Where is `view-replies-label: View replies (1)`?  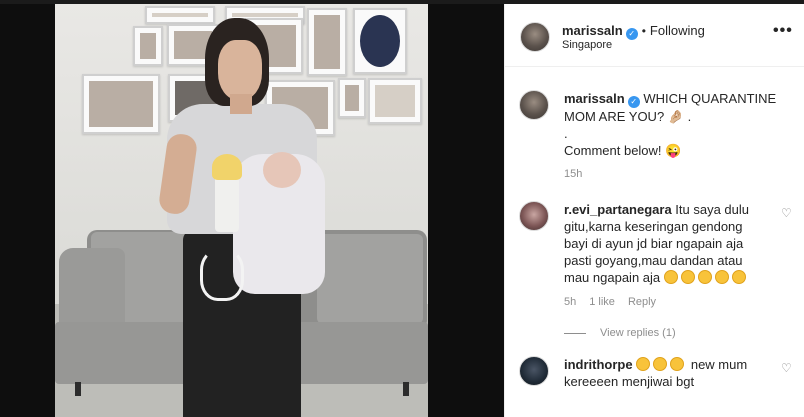
view-replies-label: View replies (1) is located at coordinates (638, 333).